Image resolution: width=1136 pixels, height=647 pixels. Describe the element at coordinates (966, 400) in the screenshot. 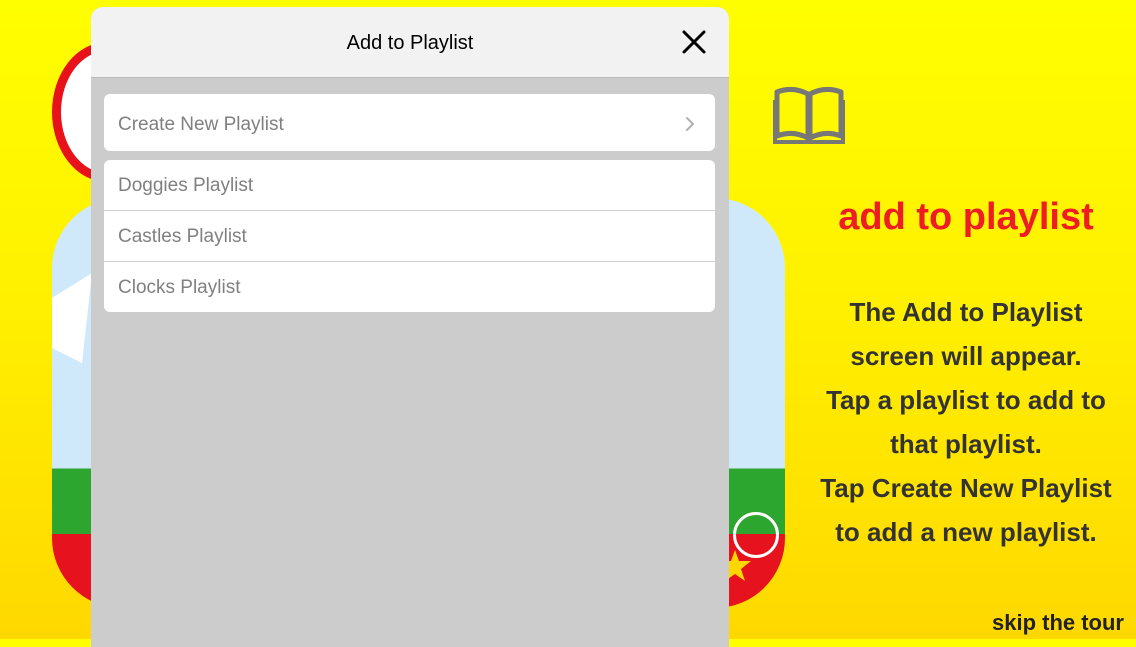

I see `tour-line: Tap a playlist to add to` at that location.